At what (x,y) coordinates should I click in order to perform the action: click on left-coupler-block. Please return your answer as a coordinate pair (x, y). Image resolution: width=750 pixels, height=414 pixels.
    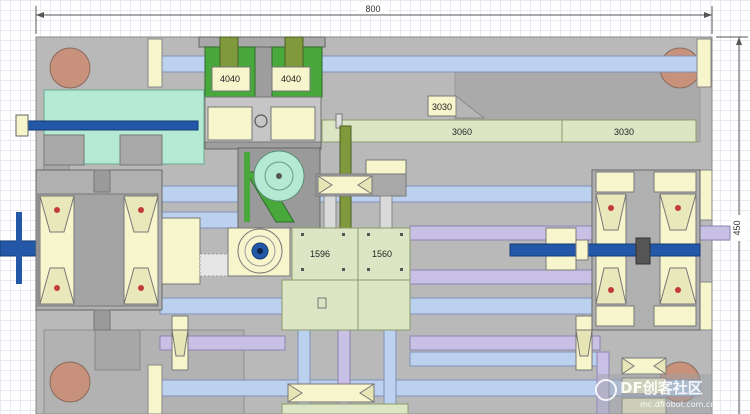
    Looking at the image, I should click on (181, 251).